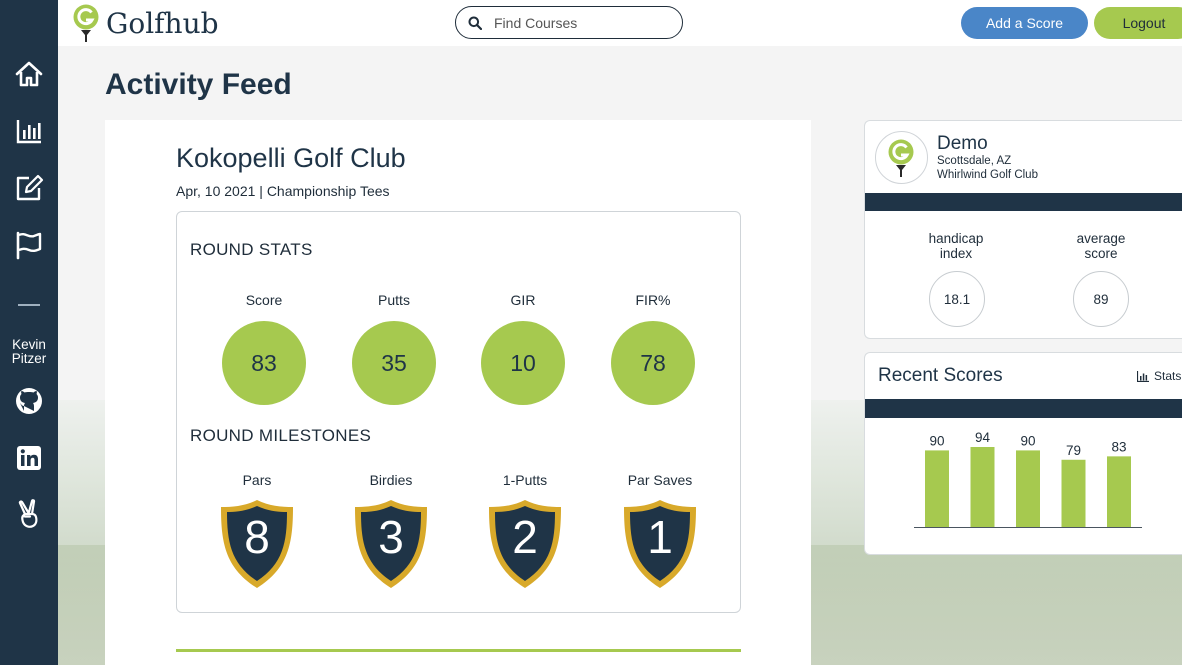 This screenshot has width=1182, height=665. I want to click on sidebar-divider, so click(29, 305).